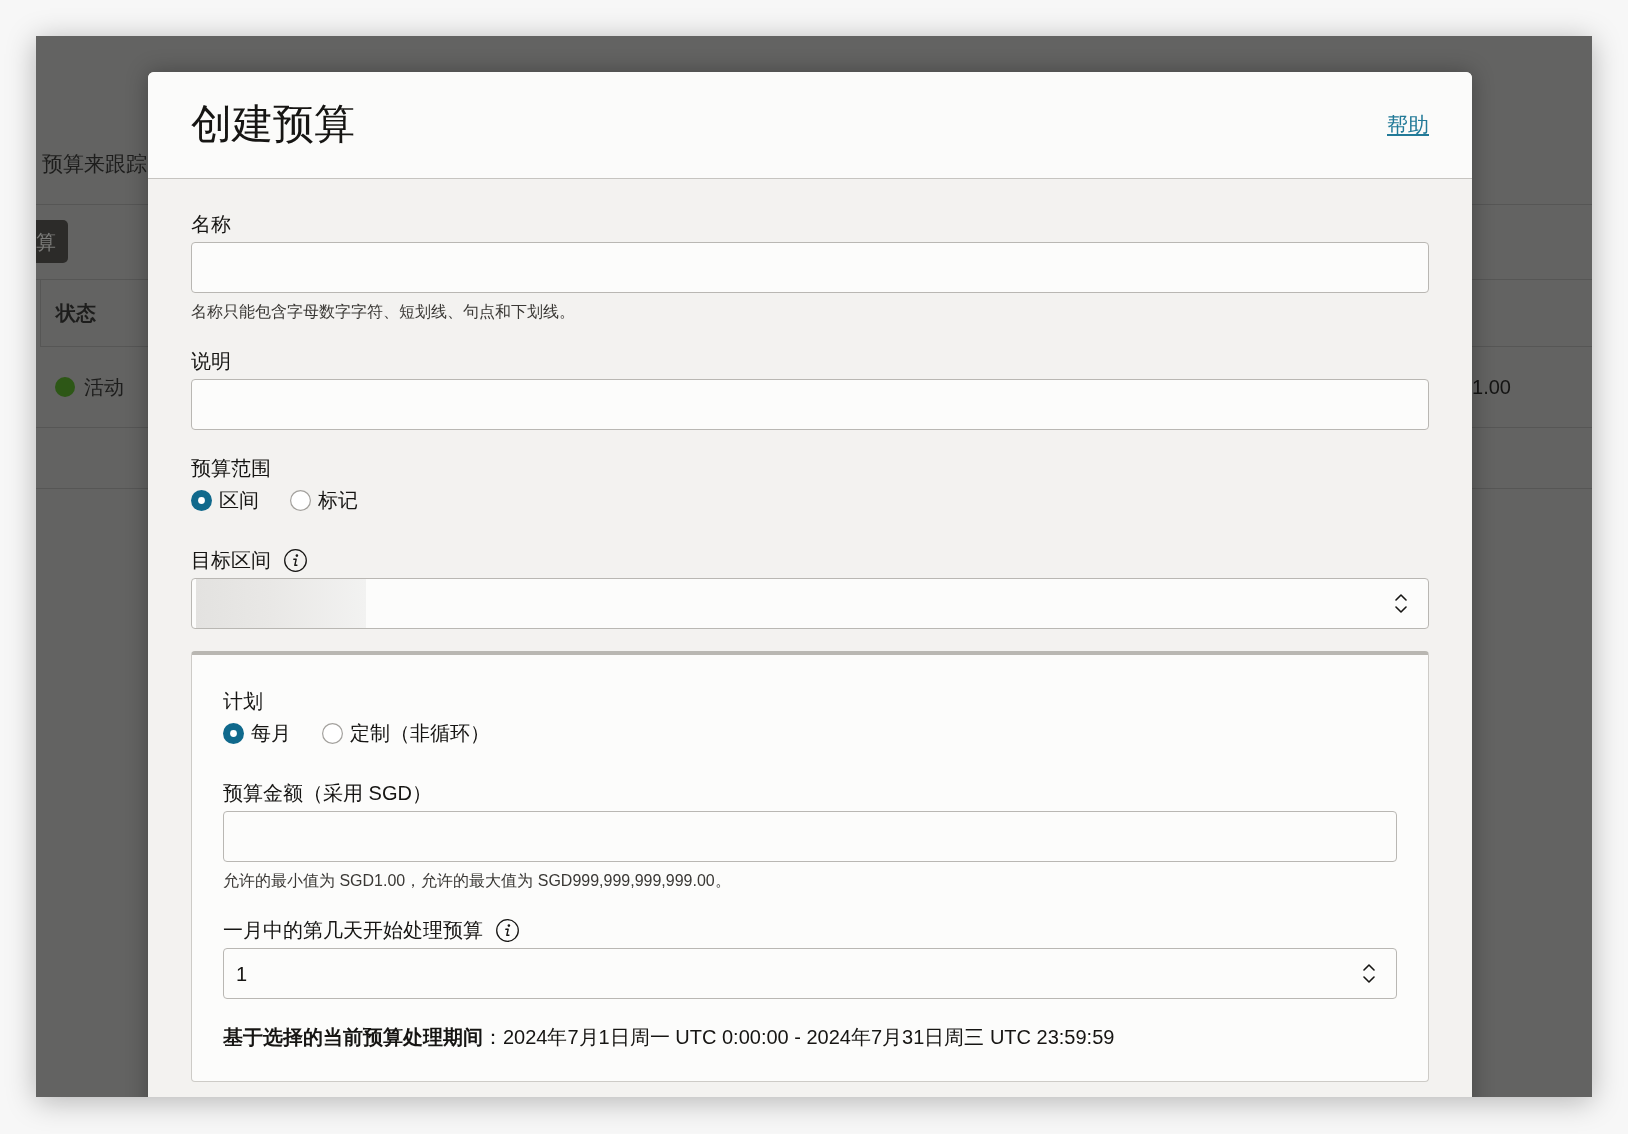 The image size is (1628, 1134). I want to click on radio-option: 定制（非循环）, so click(406, 733).